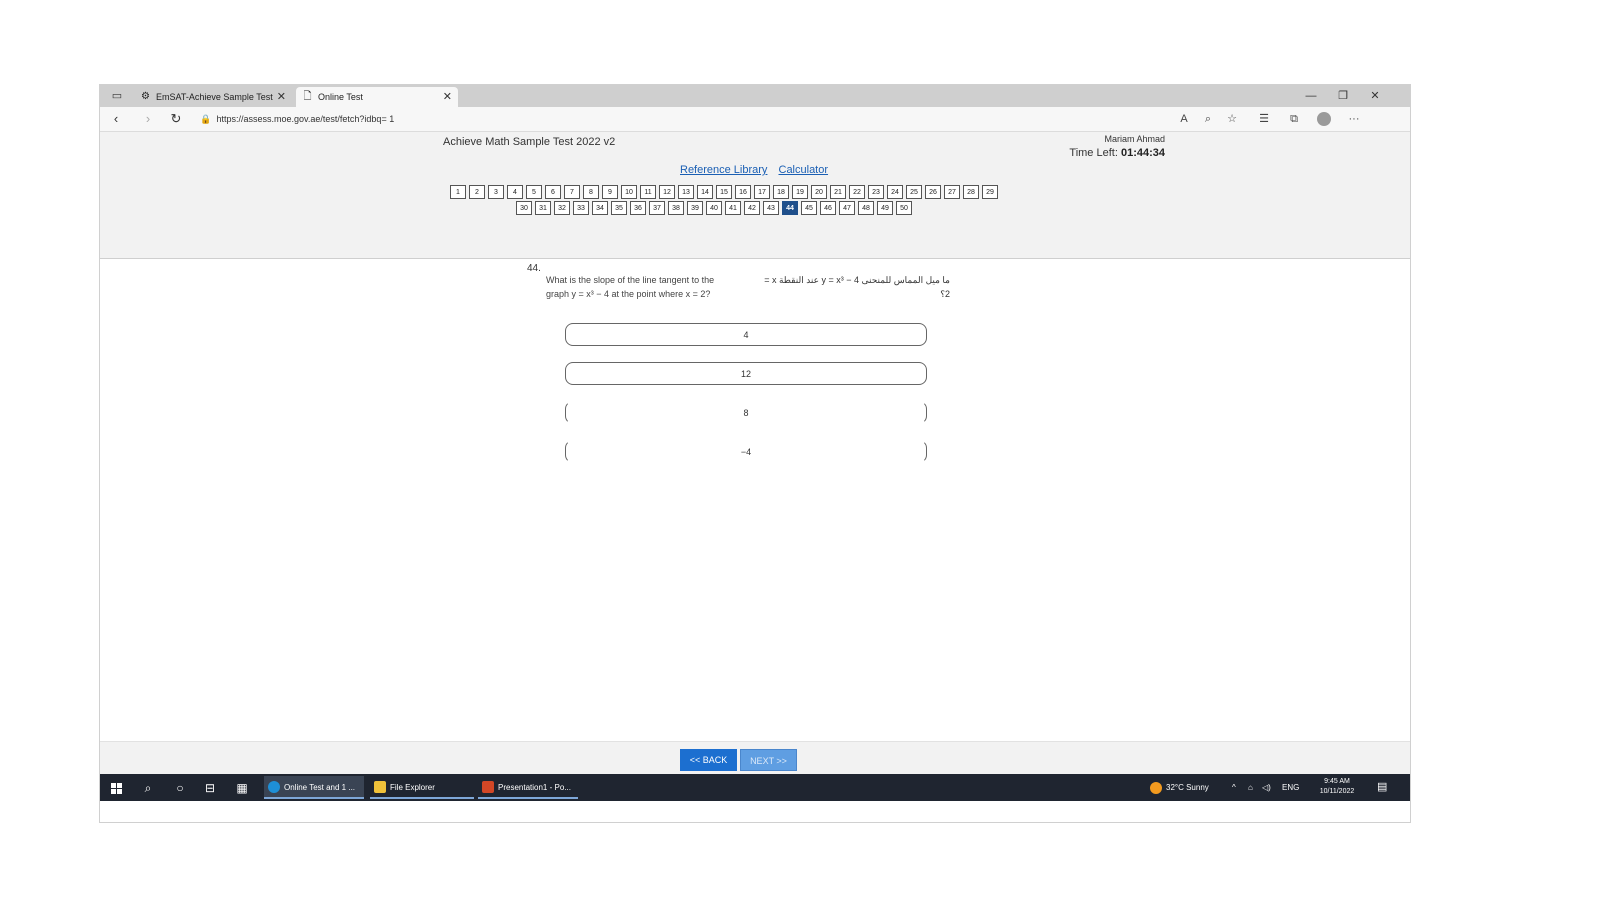 Image resolution: width=1600 pixels, height=900 pixels. I want to click on question-nav-button: 34, so click(600, 208).